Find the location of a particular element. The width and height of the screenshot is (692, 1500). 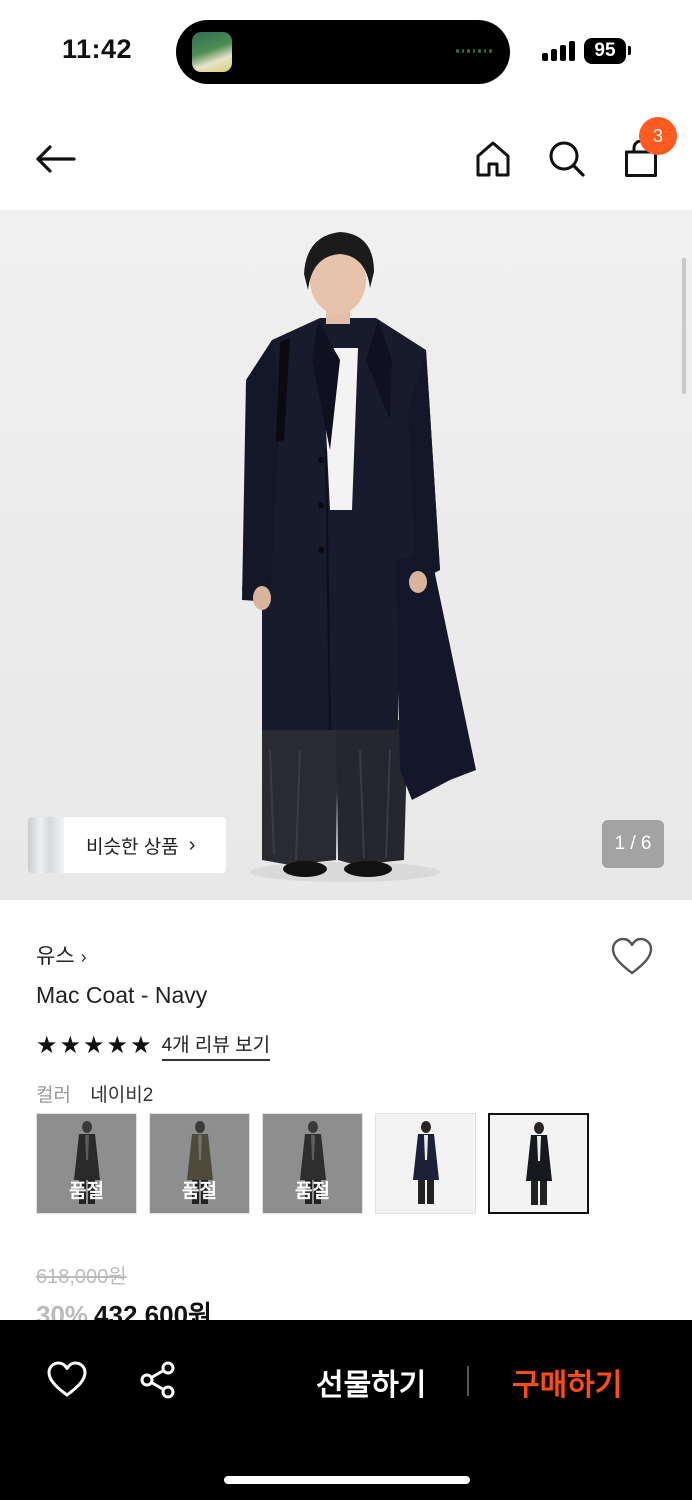

gallery-scroll-indicator is located at coordinates (684, 326).